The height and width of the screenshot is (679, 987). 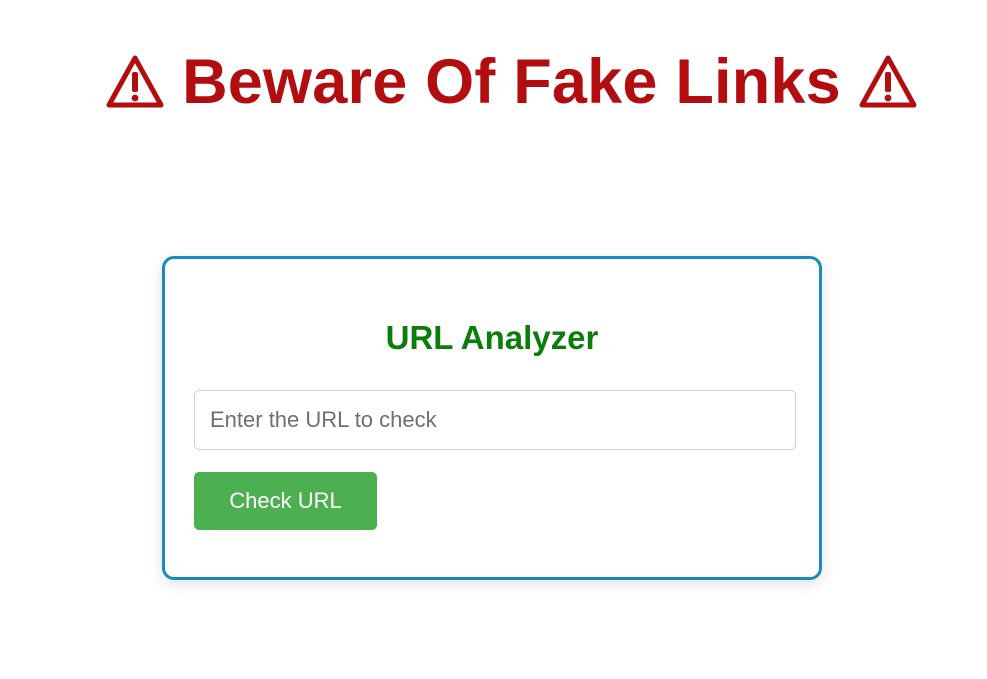 What do you see at coordinates (285, 501) in the screenshot?
I see `check-url-button: Check URL` at bounding box center [285, 501].